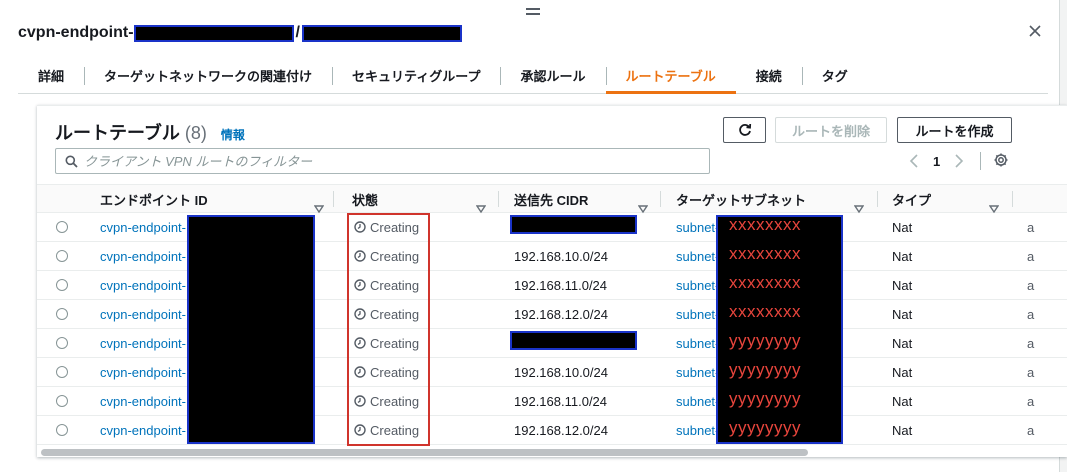  I want to click on column-header-type: タイプ, so click(911, 199).